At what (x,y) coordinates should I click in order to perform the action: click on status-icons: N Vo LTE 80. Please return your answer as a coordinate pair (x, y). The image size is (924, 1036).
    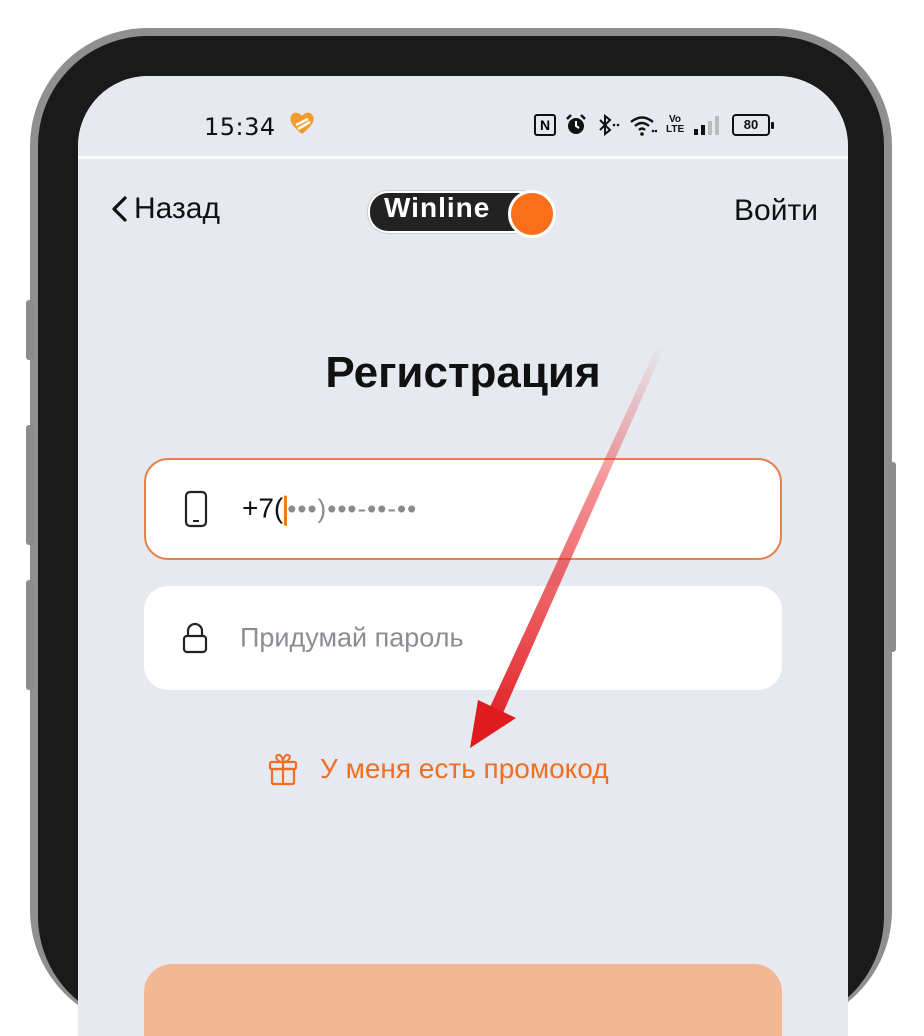
    Looking at the image, I should click on (654, 125).